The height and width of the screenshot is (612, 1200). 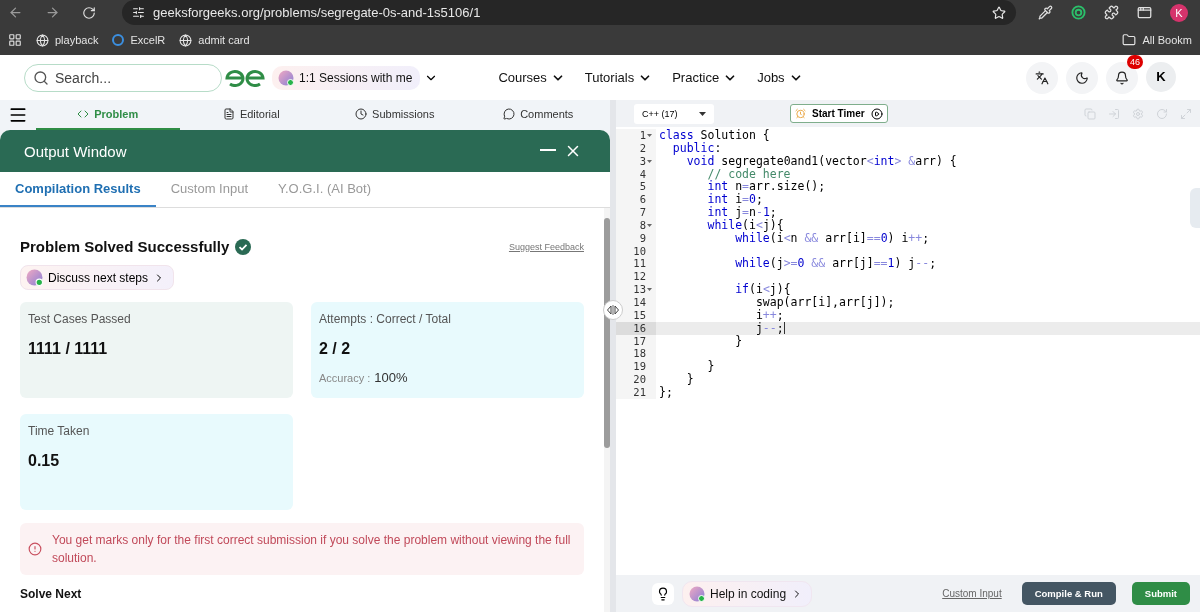 I want to click on submit-button: Submit, so click(x=1160, y=593).